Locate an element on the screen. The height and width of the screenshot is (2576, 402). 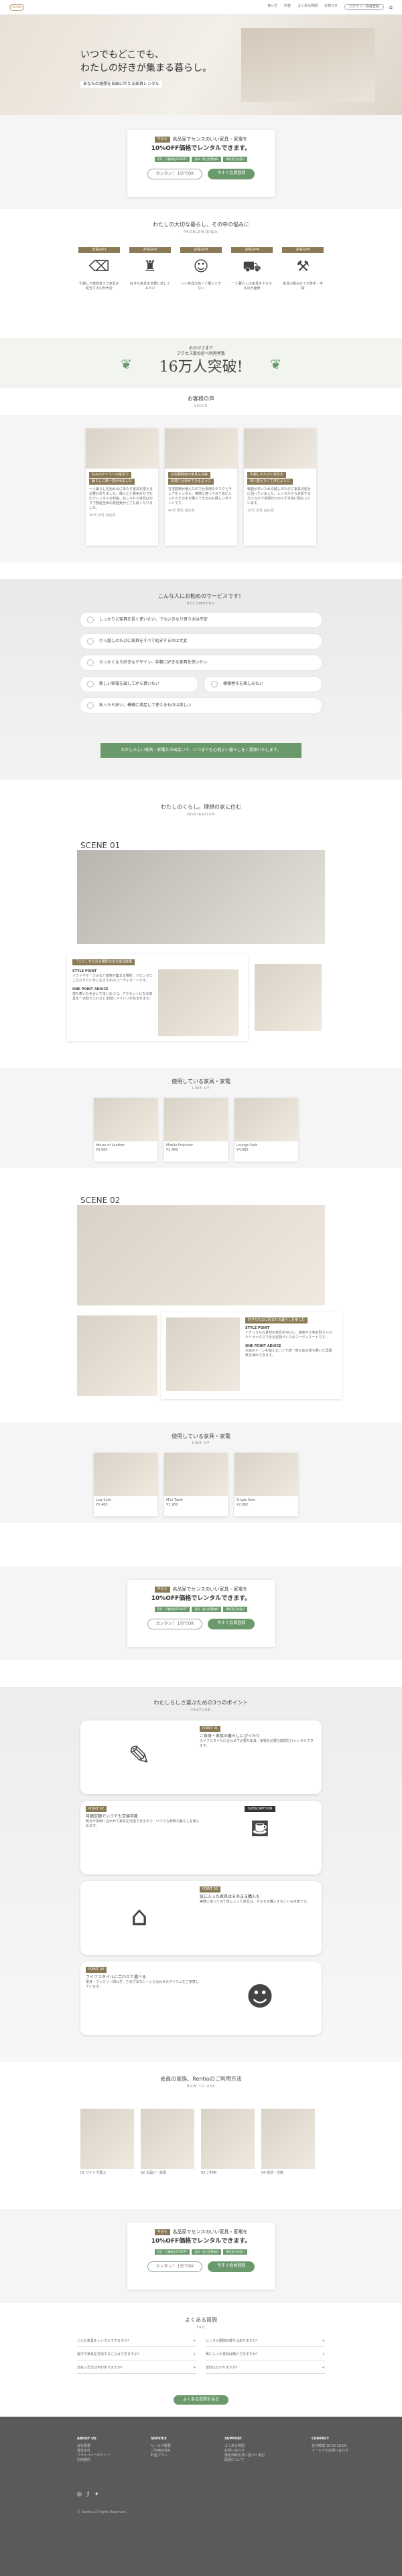
nav-news: お知らせ is located at coordinates (331, 7).